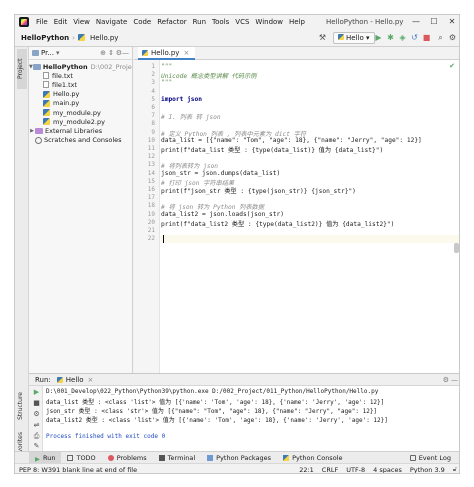 The image size is (474, 487). I want to click on tab-event-log: Event Log, so click(430, 458).